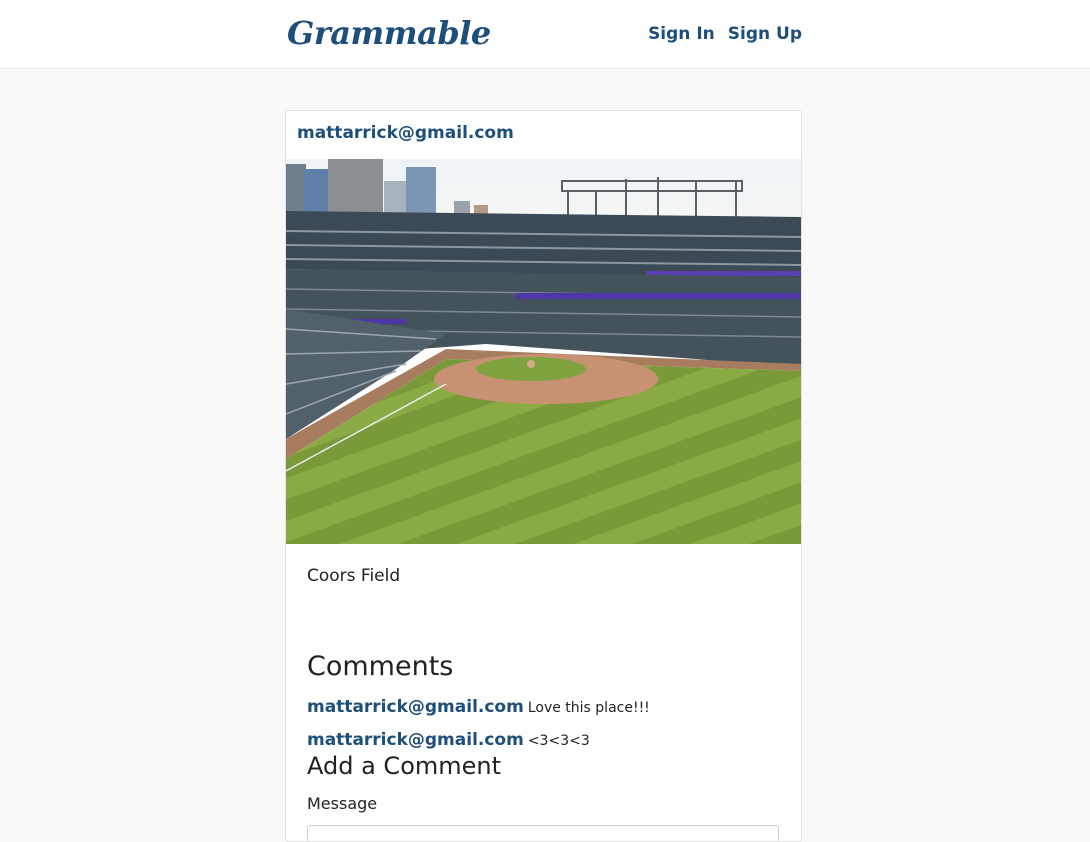 The image size is (1090, 842). I want to click on brand-logo-link: Grammable, so click(389, 33).